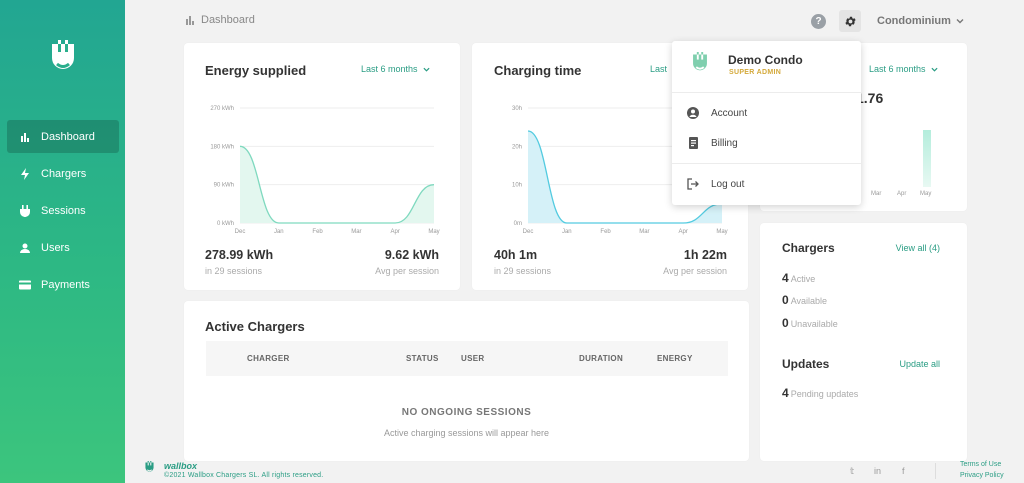  I want to click on menu-item-label: Billing, so click(724, 143).